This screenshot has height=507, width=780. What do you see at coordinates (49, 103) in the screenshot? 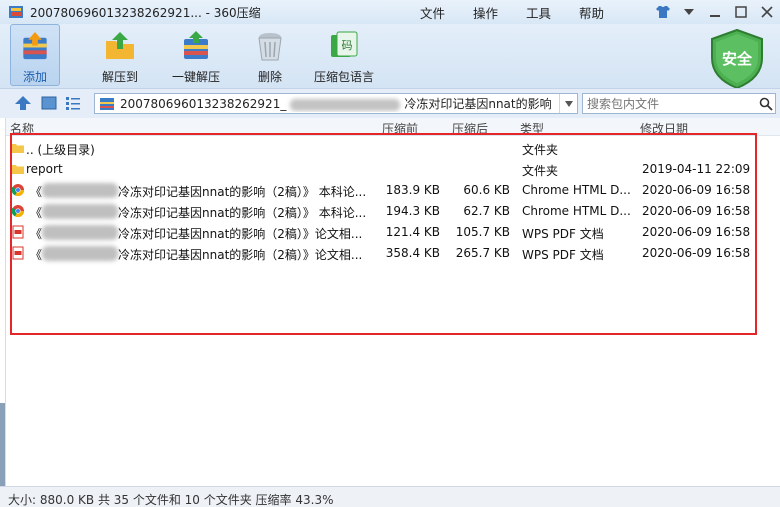
I see `view-large-icon` at bounding box center [49, 103].